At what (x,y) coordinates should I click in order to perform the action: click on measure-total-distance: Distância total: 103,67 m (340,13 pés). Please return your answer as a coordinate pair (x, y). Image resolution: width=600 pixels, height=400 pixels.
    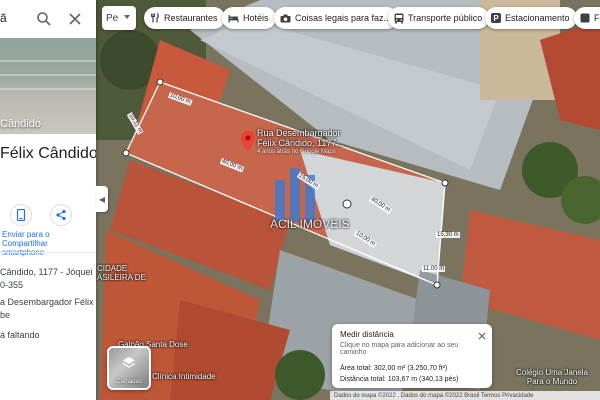
    Looking at the image, I should click on (399, 379).